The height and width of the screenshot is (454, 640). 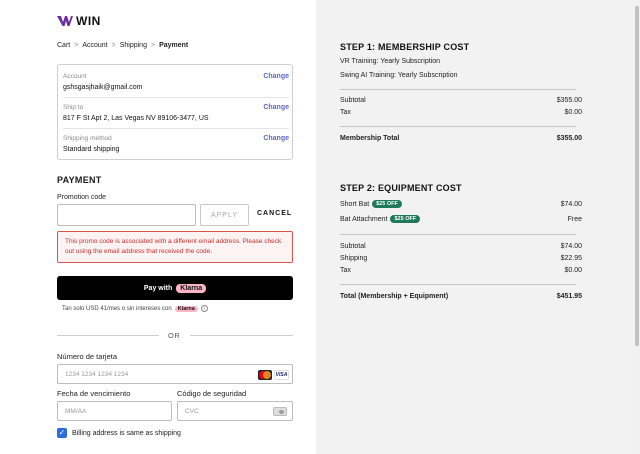 I want to click on card-number-input: 1234 1234 1234 1234 VISA, so click(x=175, y=374).